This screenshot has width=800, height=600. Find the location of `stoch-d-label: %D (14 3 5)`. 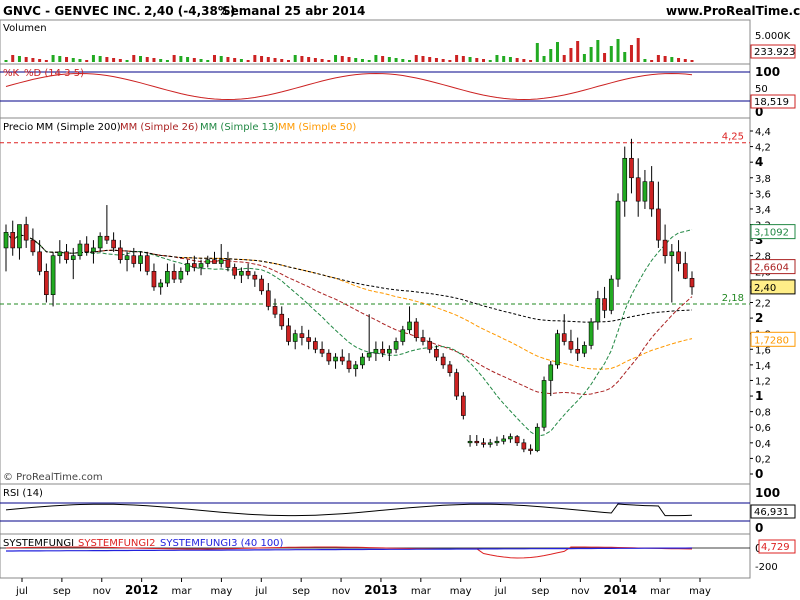

stoch-d-label: %D (14 3 5) is located at coordinates (54, 73).